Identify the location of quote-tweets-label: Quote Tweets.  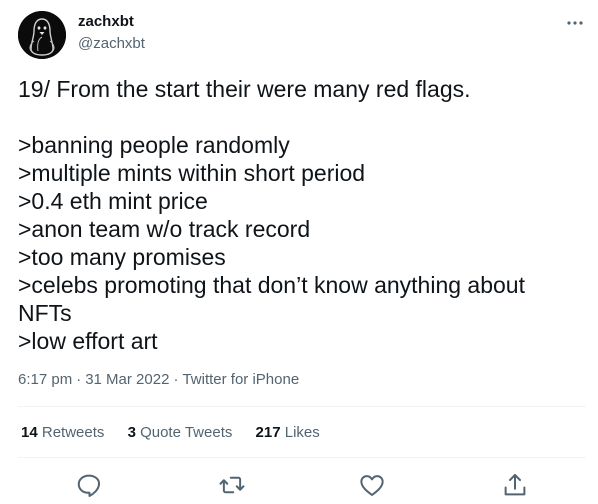
(186, 432).